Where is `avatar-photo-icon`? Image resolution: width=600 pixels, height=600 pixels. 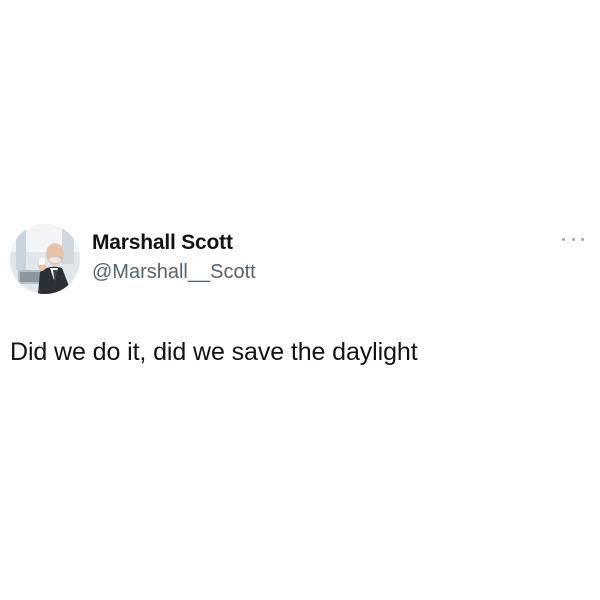 avatar-photo-icon is located at coordinates (45, 259).